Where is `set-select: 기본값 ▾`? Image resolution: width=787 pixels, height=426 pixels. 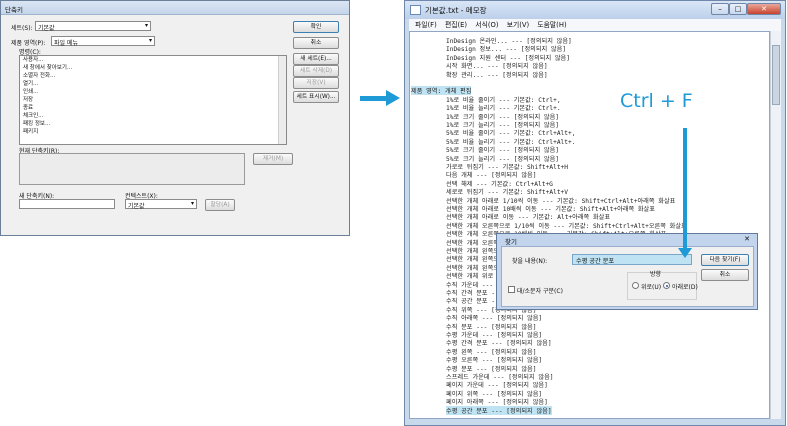
set-select: 기본값 ▾ is located at coordinates (93, 26).